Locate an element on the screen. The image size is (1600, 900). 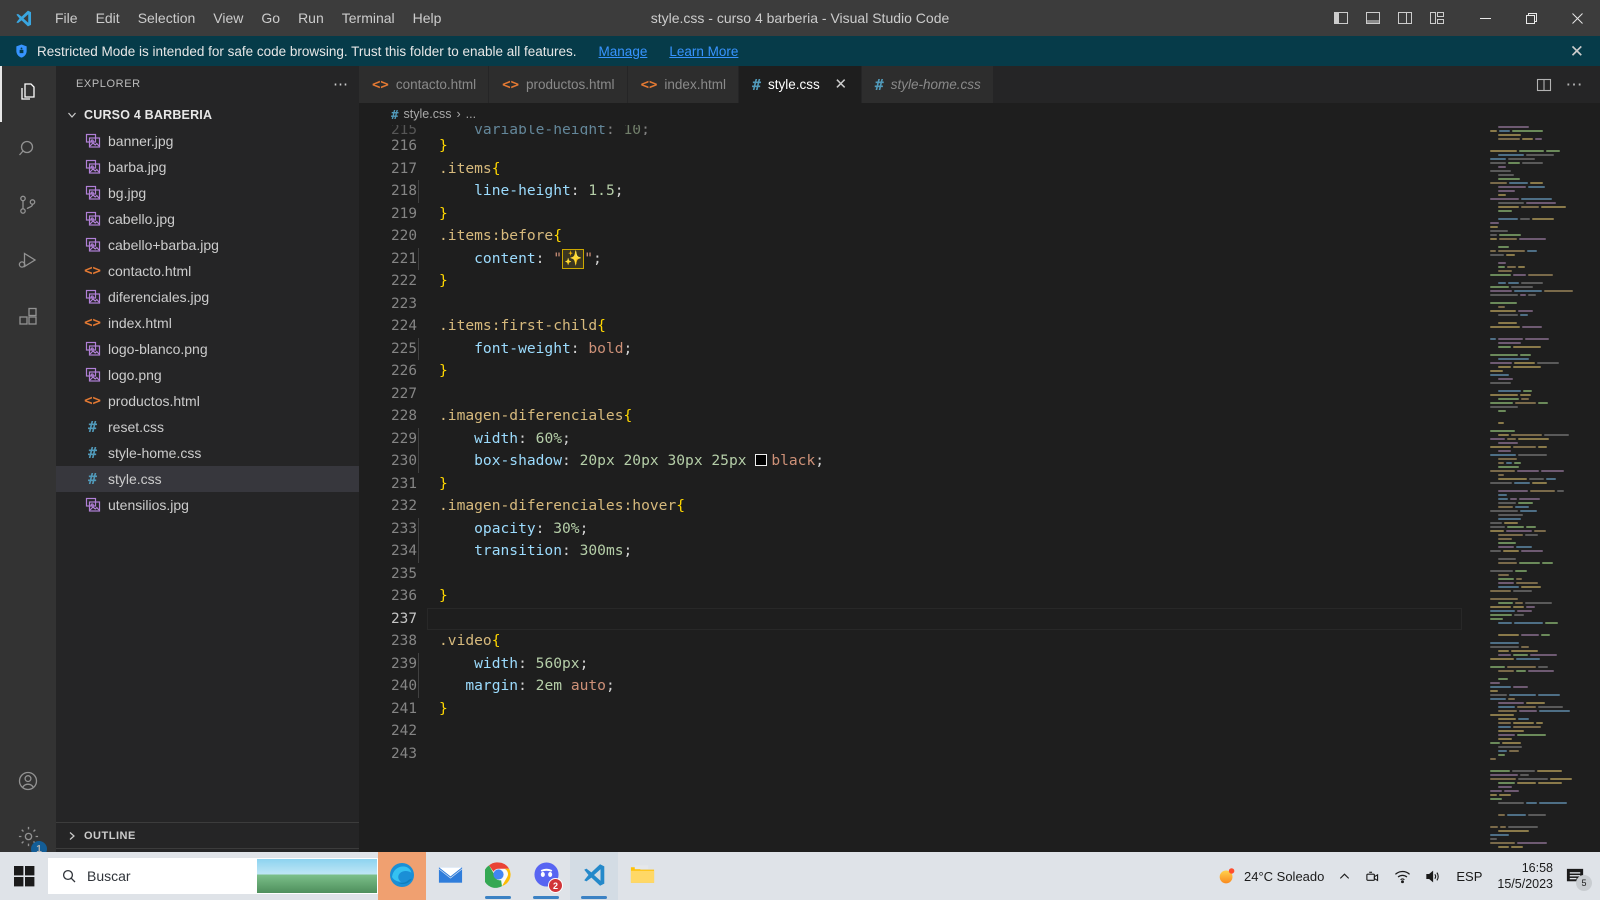
code-line: 223 is located at coordinates (919, 304).